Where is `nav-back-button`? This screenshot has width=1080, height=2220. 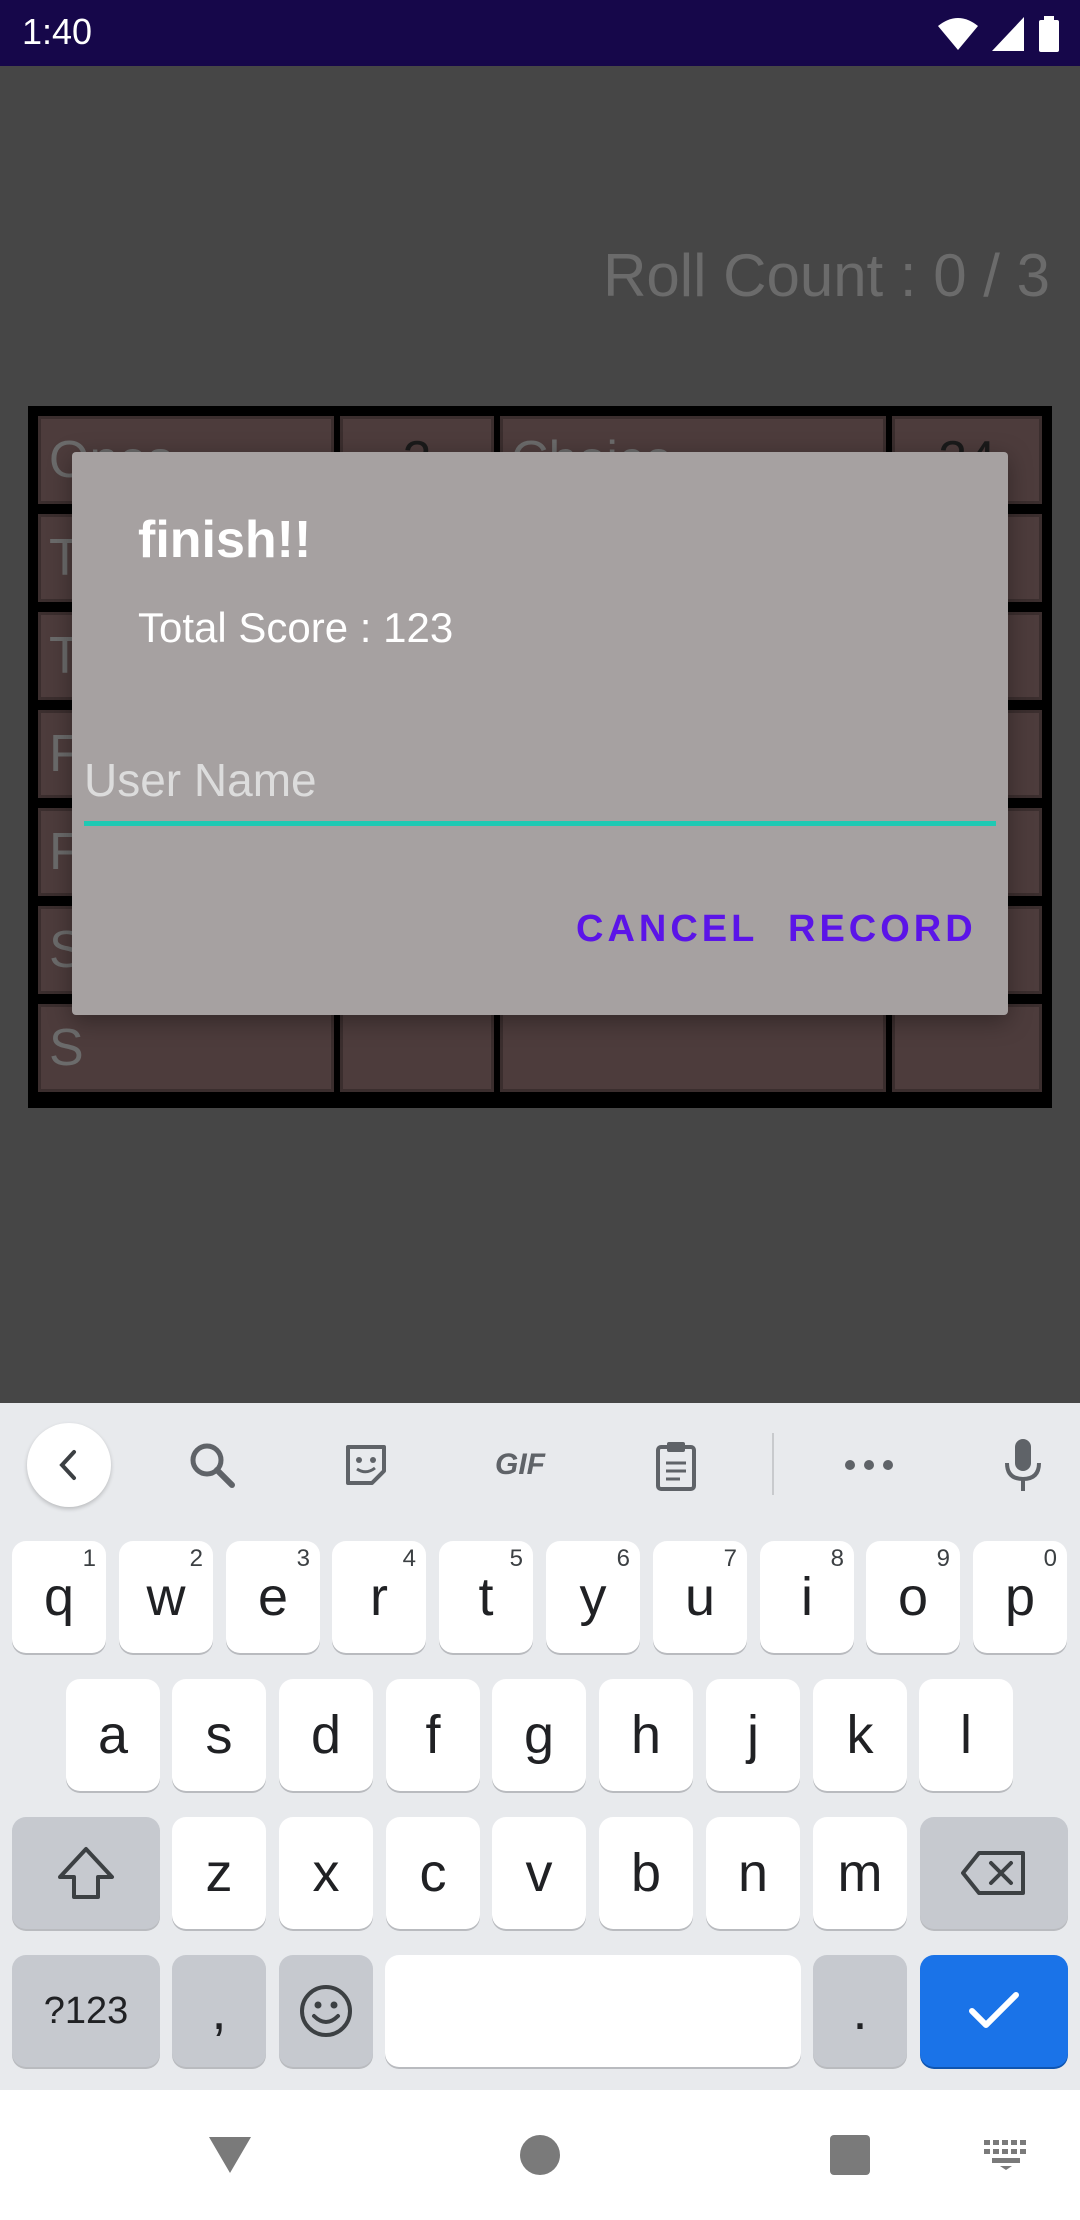
nav-back-button is located at coordinates (230, 2155).